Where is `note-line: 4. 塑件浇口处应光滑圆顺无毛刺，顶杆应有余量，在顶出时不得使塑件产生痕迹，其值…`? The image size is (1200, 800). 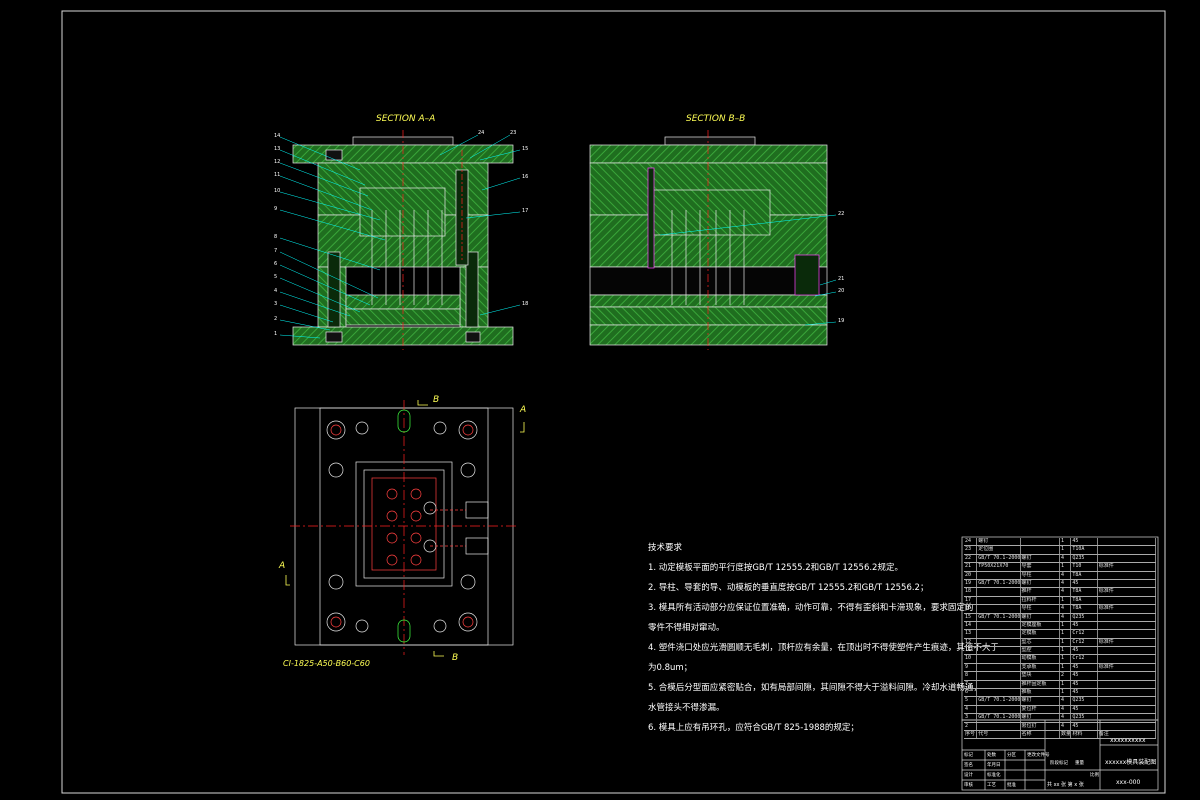
note-line: 4. 塑件浇口处应光滑圆顺无毛刺，顶杆应有余量，在顶出时不得使塑件产生痕迹，其值… is located at coordinates (823, 648).